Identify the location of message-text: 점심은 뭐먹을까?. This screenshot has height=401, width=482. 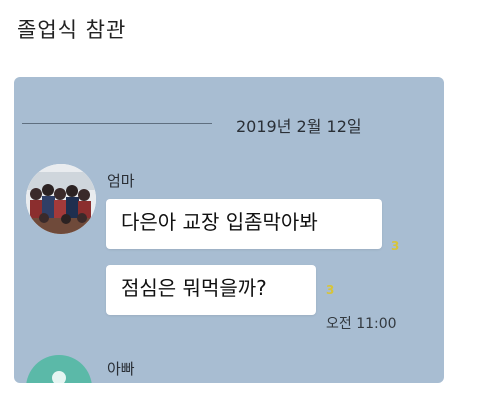
(194, 288).